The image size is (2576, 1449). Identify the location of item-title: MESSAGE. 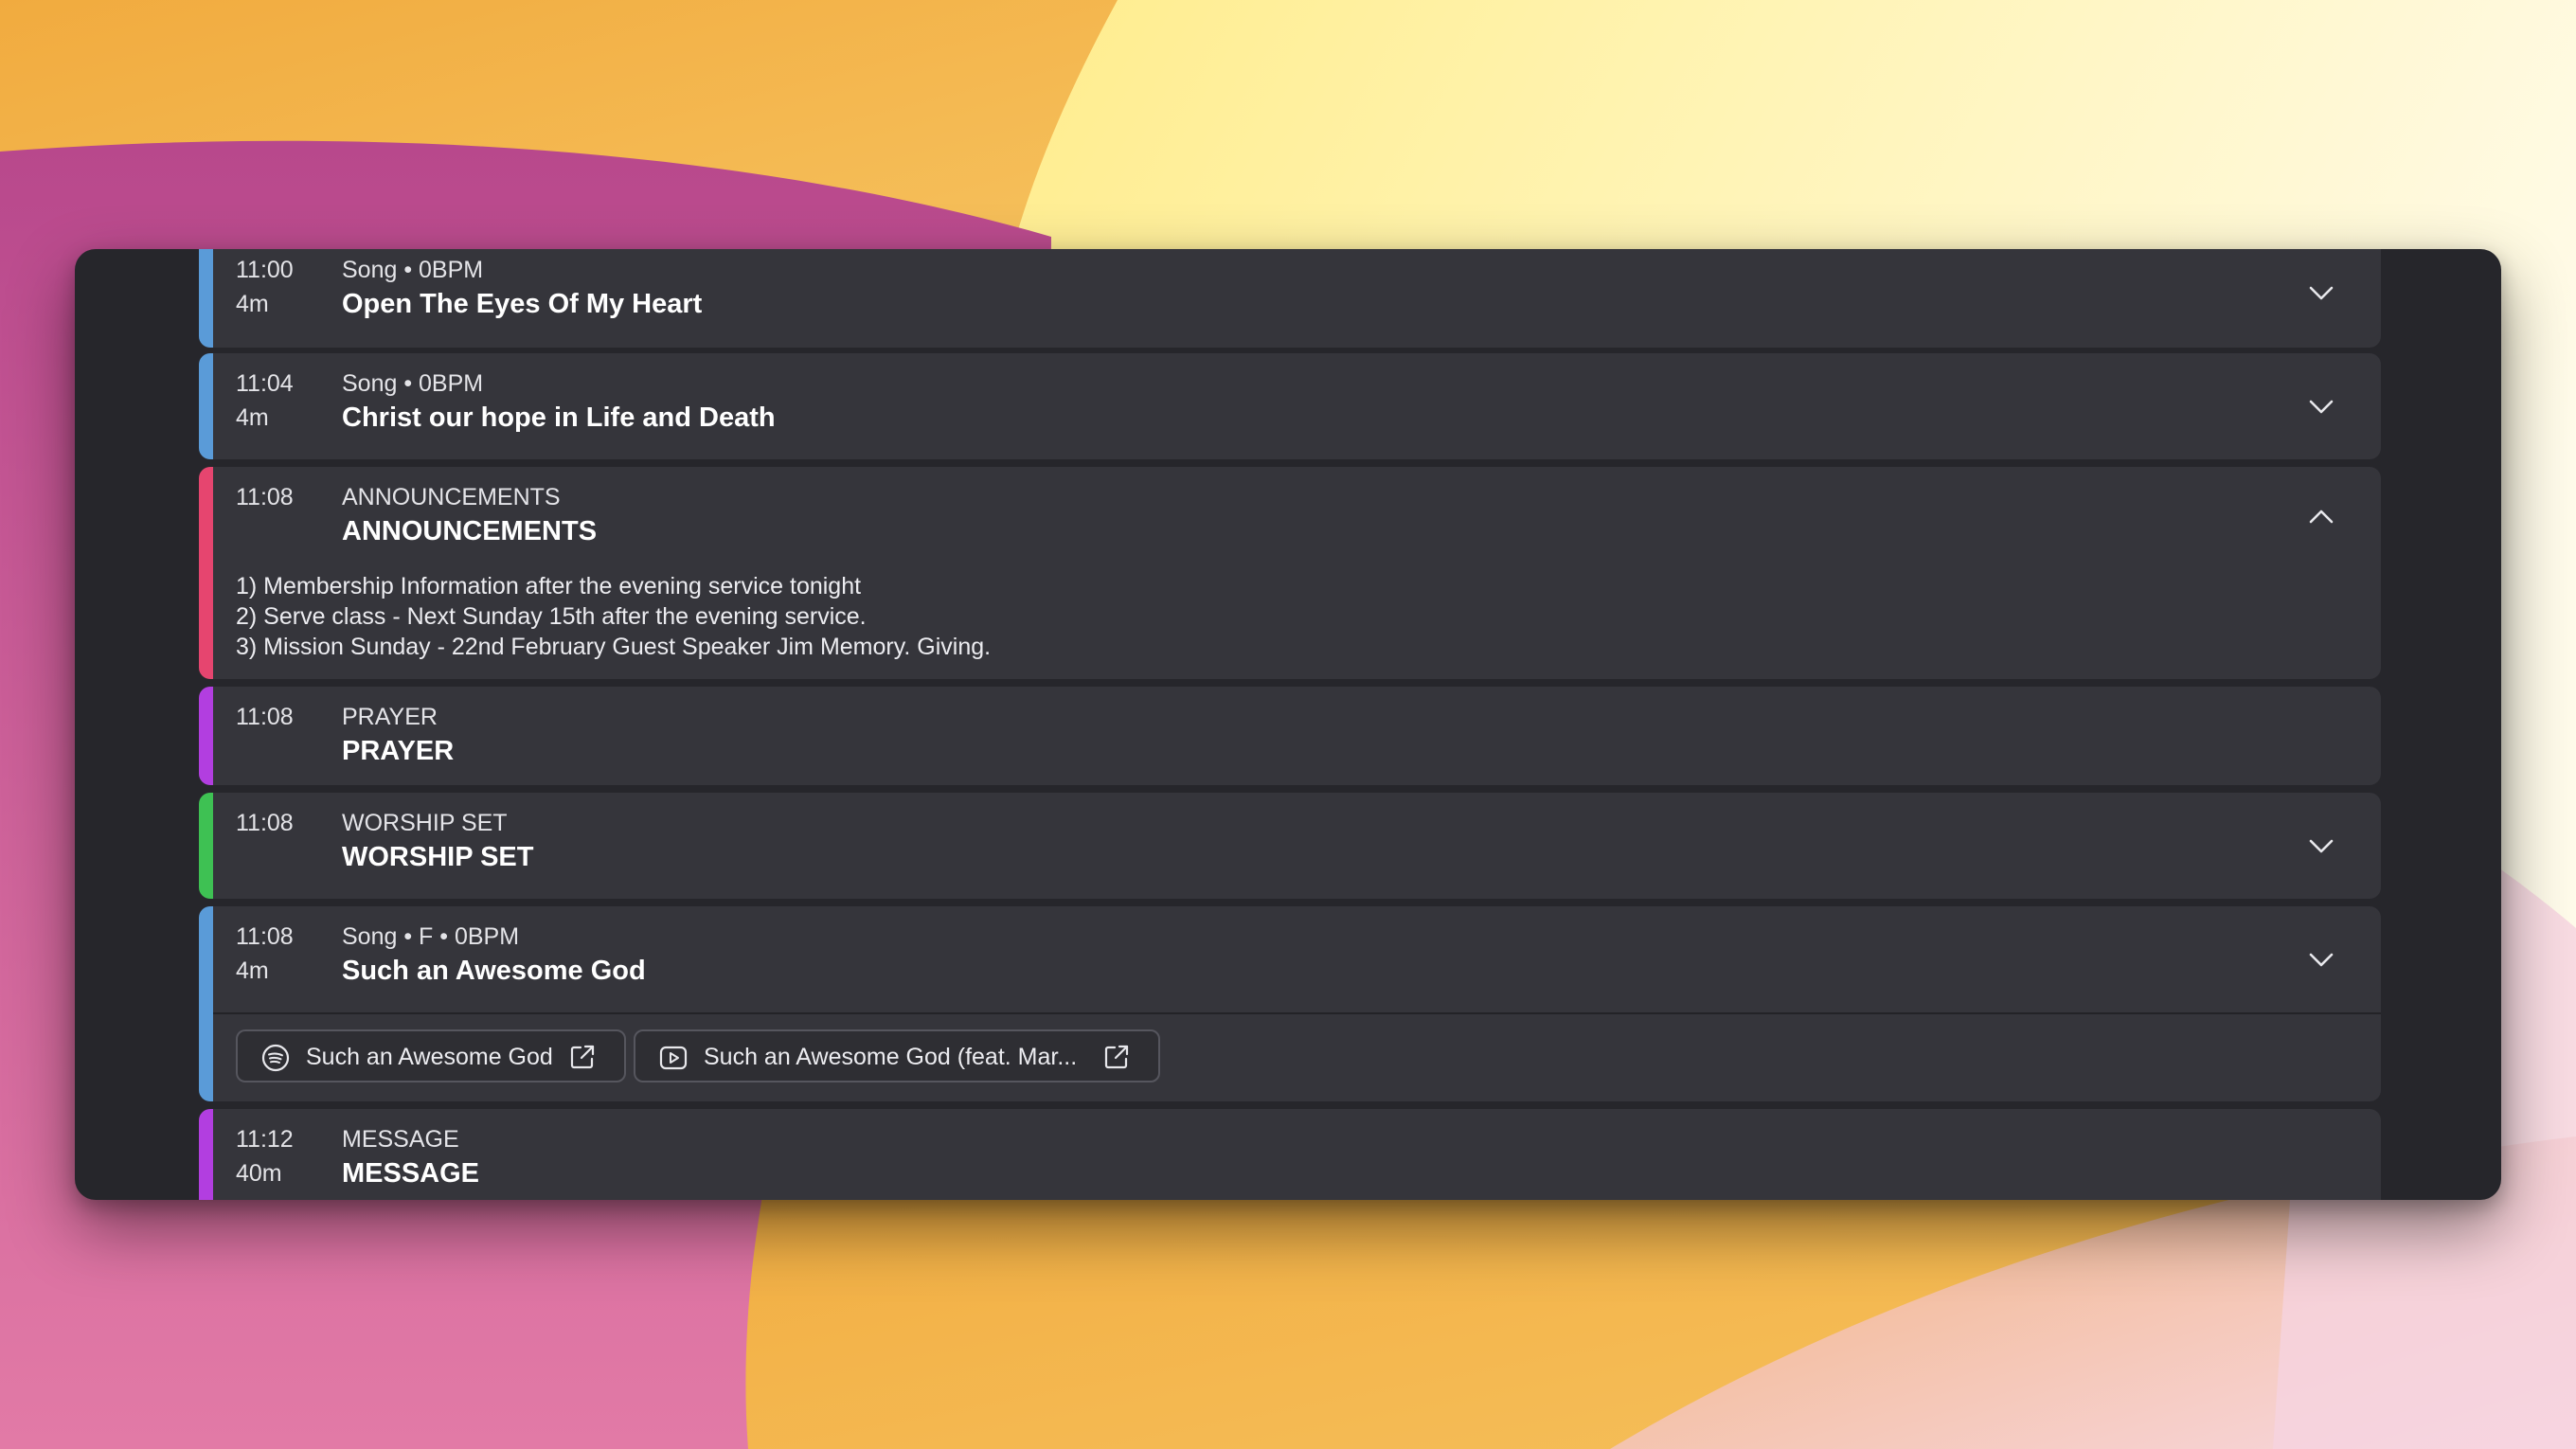
(411, 1173).